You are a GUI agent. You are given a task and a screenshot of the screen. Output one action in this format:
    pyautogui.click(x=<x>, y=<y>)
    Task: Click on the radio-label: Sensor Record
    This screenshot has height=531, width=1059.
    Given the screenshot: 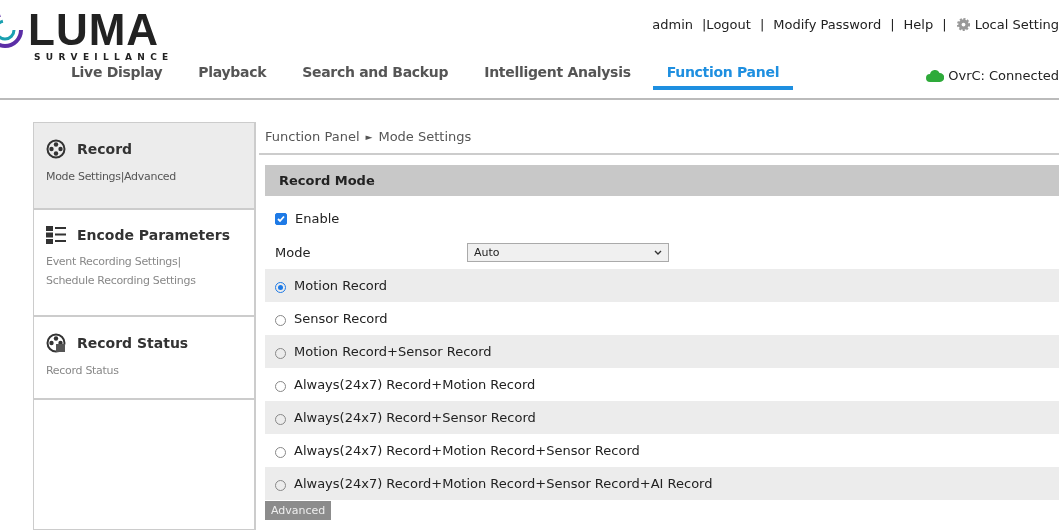 What is the action you would take?
    pyautogui.click(x=341, y=318)
    